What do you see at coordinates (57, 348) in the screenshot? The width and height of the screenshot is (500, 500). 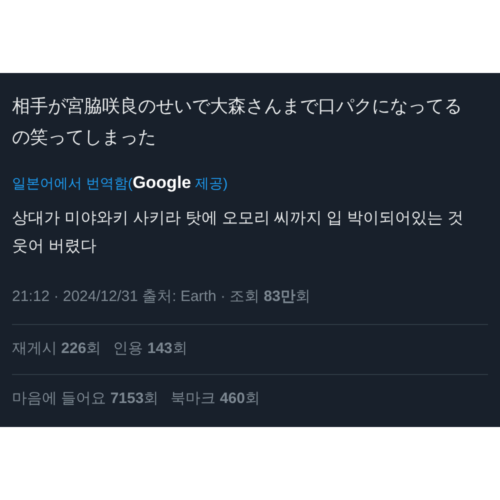 I see `stat-count: 재게시 226회` at bounding box center [57, 348].